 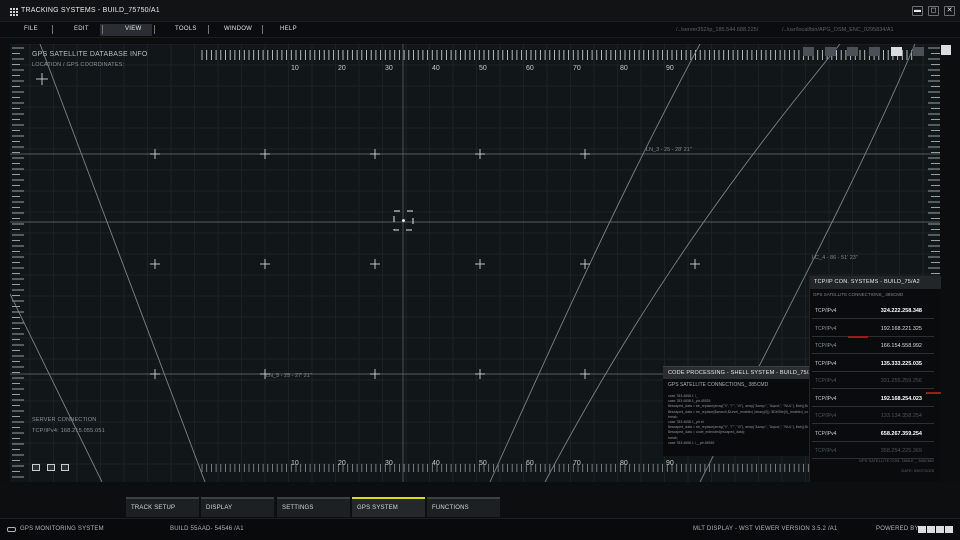 I want to click on code-line: case 783:4658.1 /__ptr.45535, so click(x=691, y=442).